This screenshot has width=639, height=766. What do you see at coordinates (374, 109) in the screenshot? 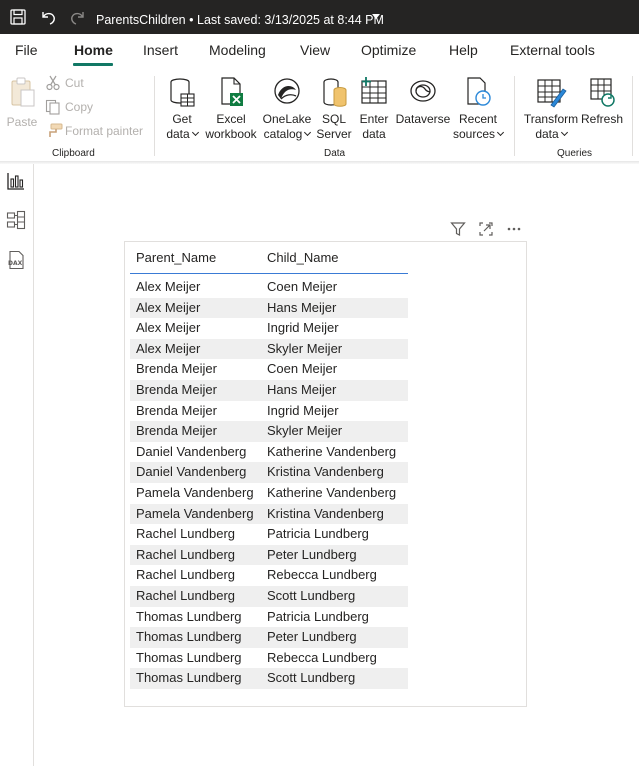
I see `enter-data-button: Enter data` at bounding box center [374, 109].